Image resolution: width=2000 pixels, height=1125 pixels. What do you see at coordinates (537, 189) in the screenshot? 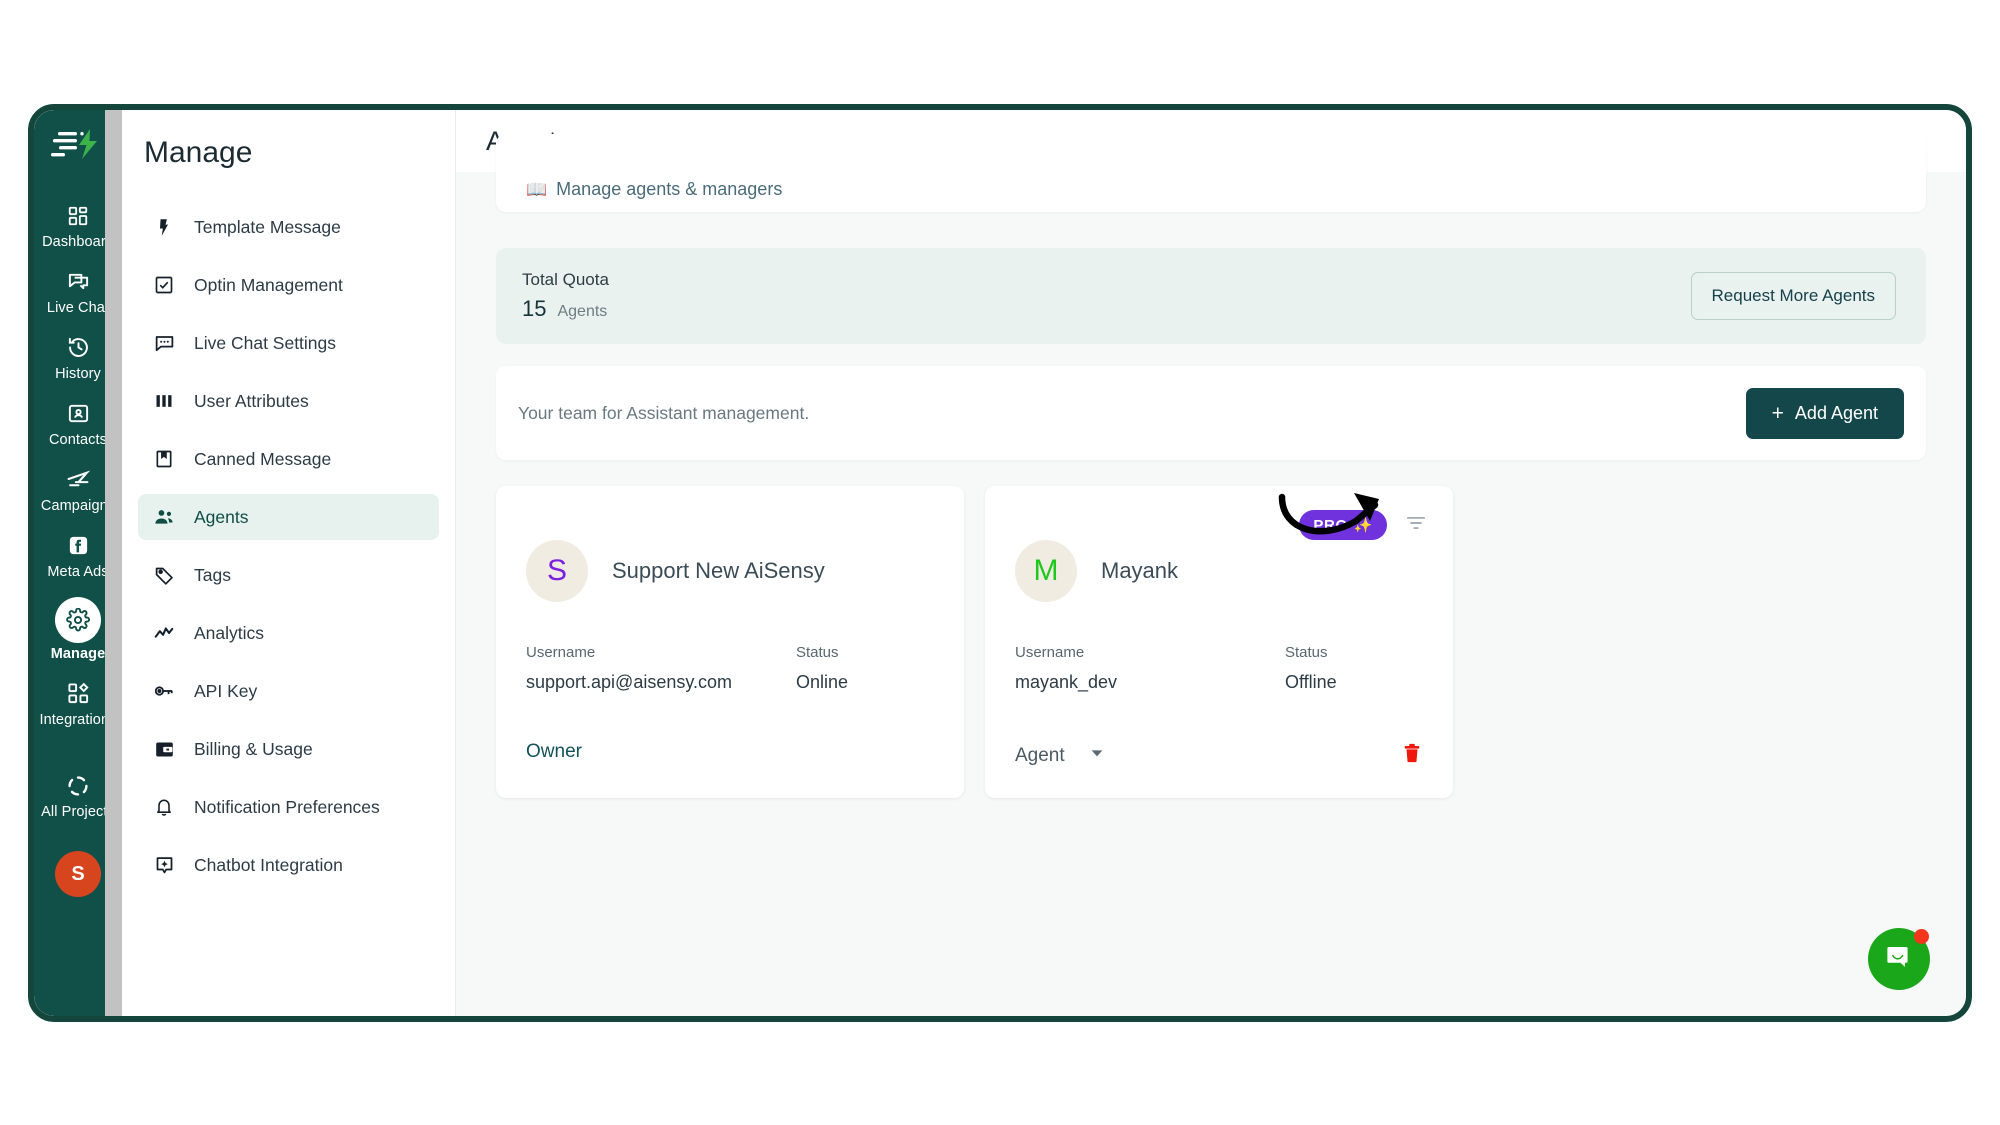
I see `book-icon: 📖` at bounding box center [537, 189].